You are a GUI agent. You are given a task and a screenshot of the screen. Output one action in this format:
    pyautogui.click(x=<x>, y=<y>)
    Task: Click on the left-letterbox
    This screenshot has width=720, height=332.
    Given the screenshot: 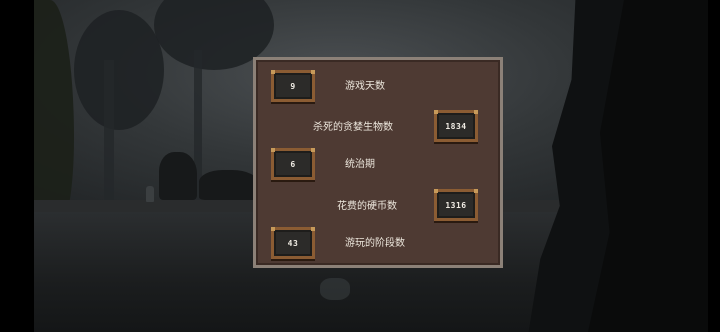 What is the action you would take?
    pyautogui.click(x=17, y=166)
    